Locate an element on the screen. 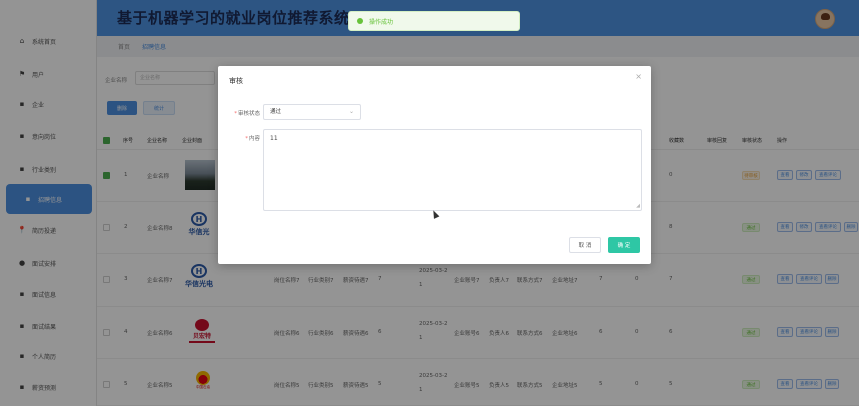 The image size is (859, 406). cancel-button-label: 取 消 is located at coordinates (585, 246).